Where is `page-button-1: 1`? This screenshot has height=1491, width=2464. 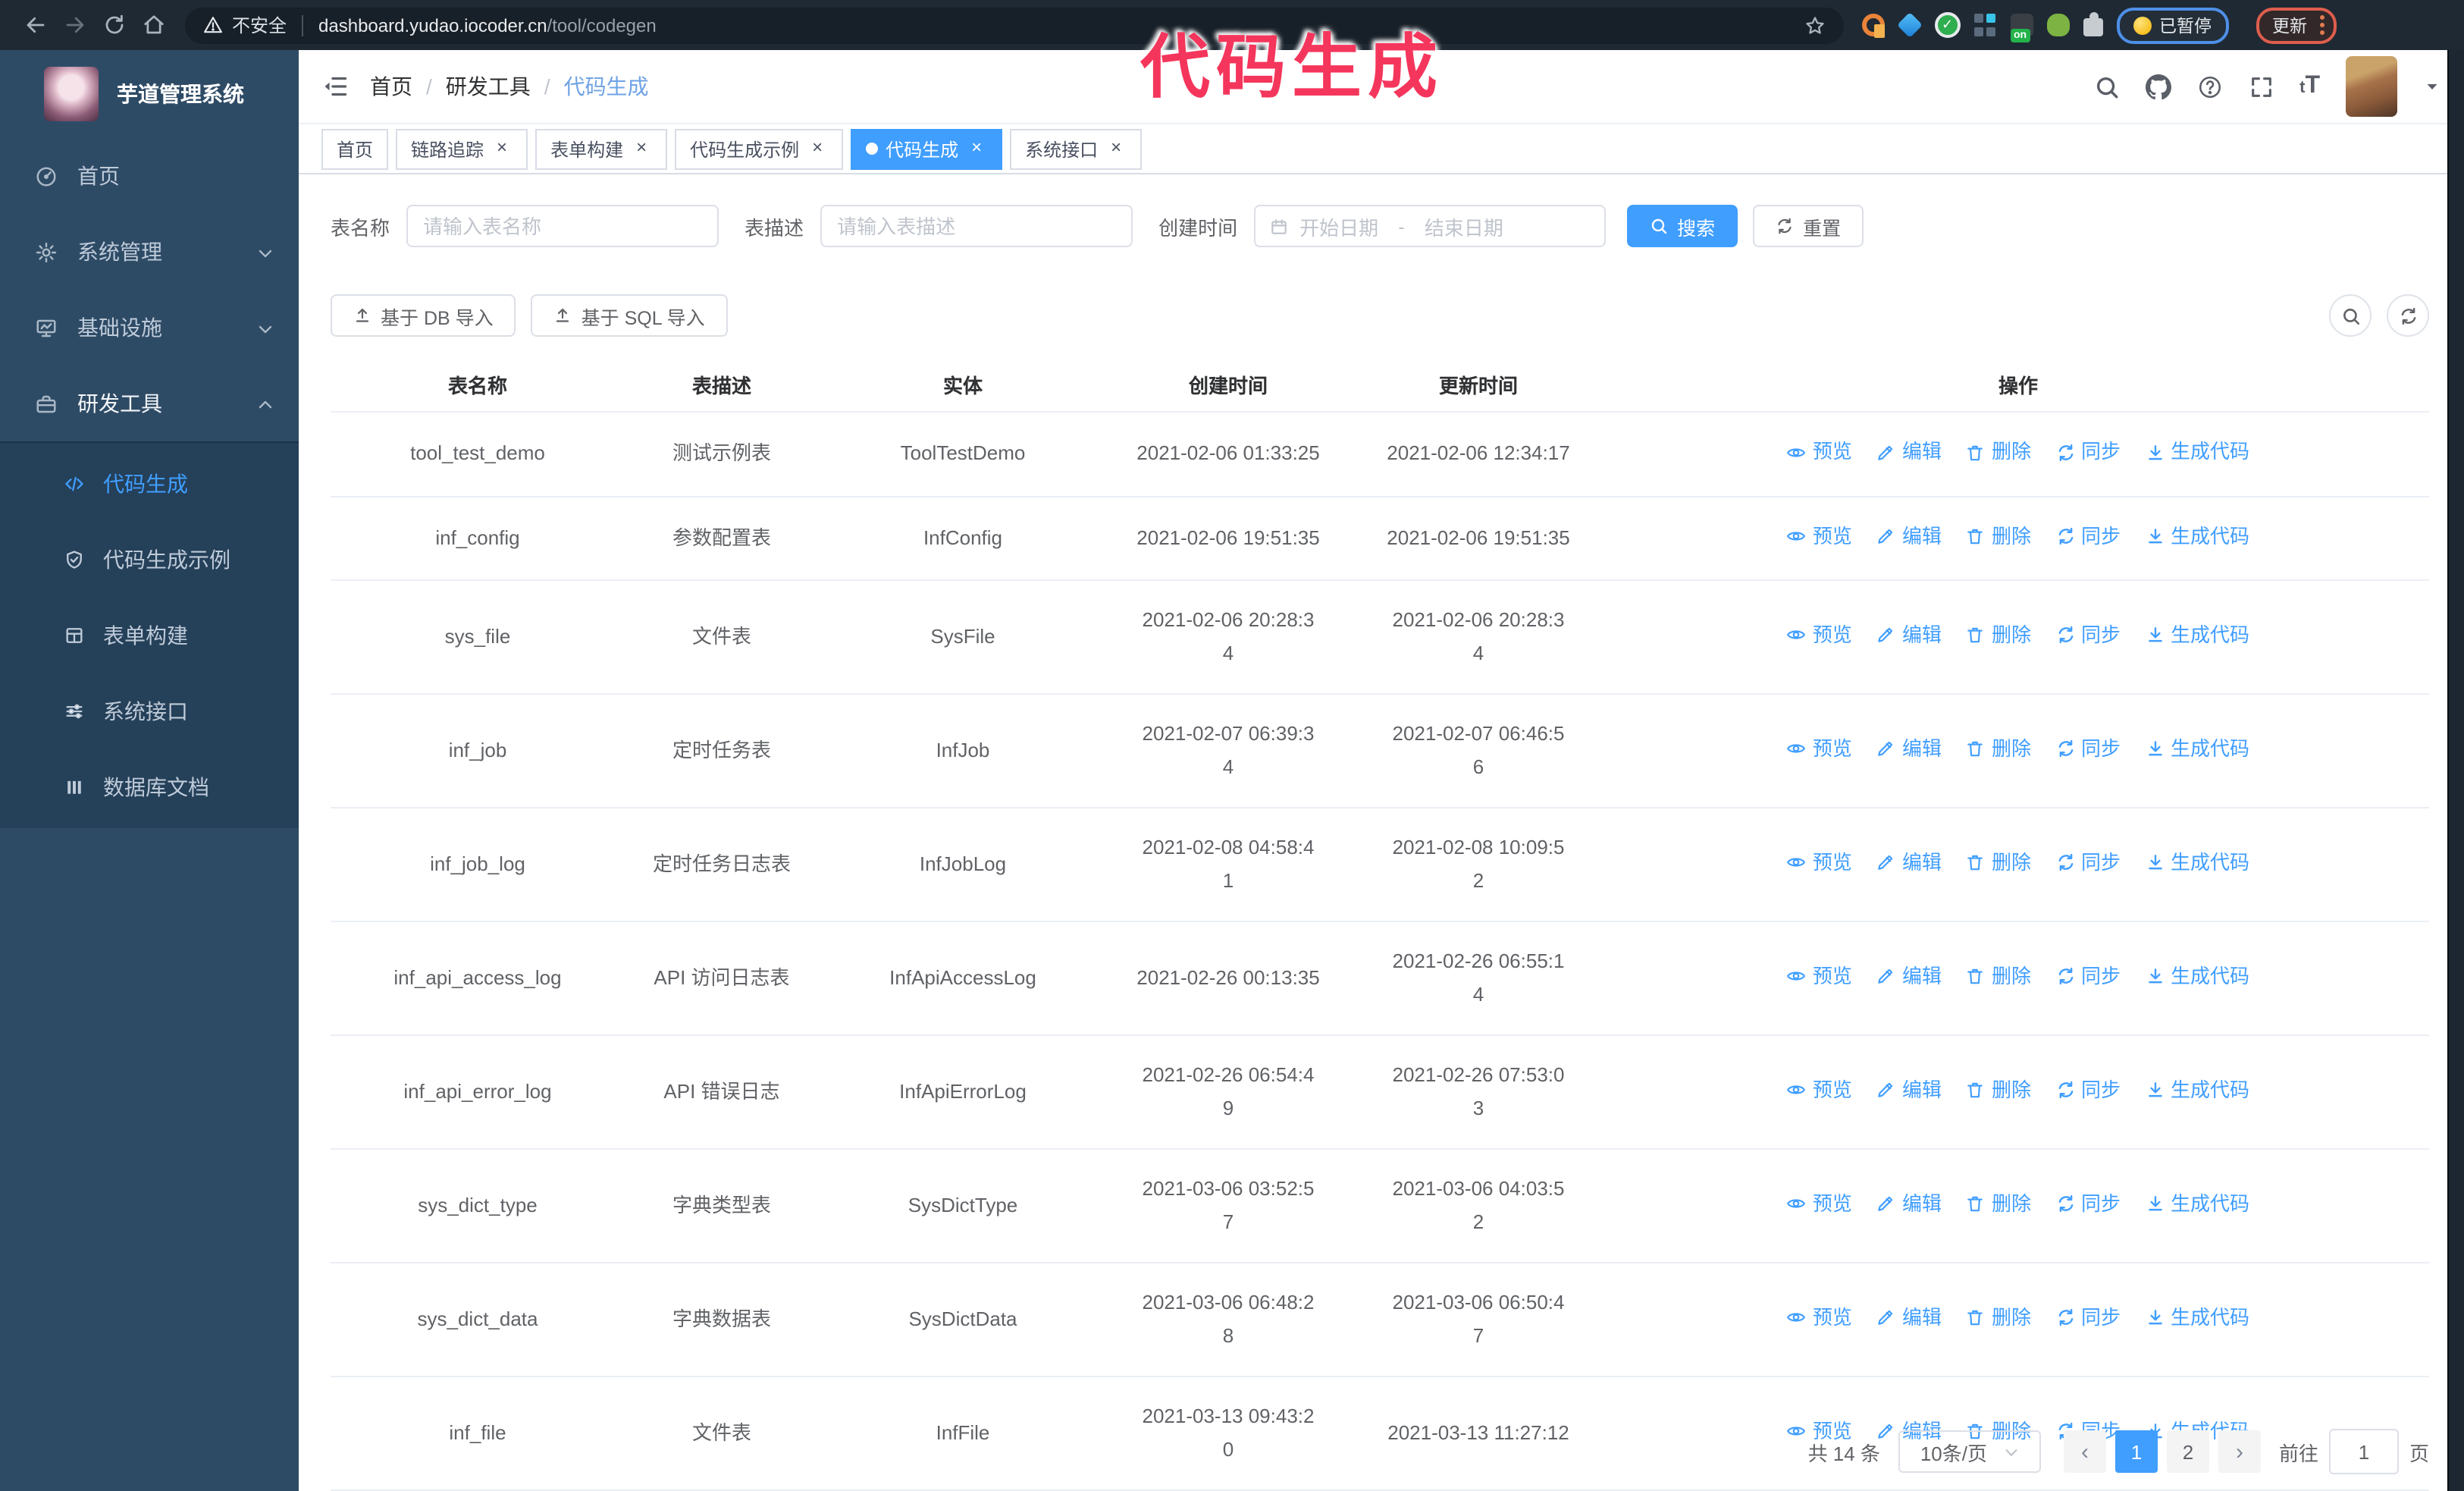
page-button-1: 1 is located at coordinates (2136, 1451).